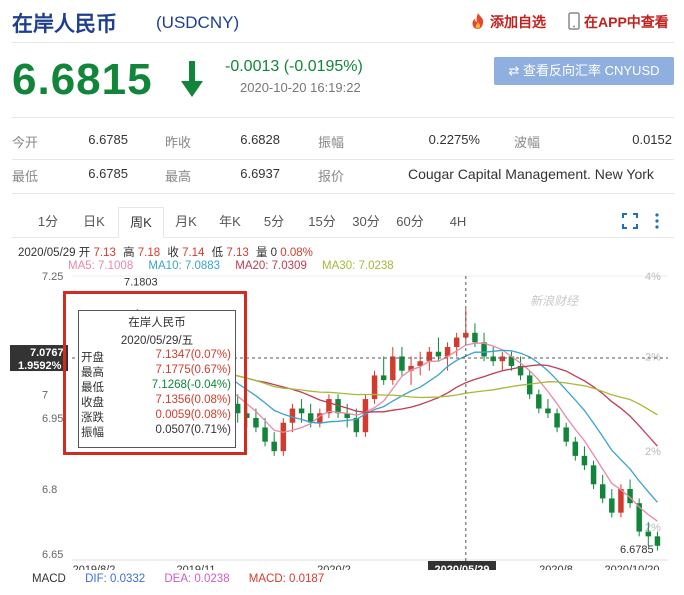 The image size is (684, 595). I want to click on macd-title: MACD, so click(49, 579).